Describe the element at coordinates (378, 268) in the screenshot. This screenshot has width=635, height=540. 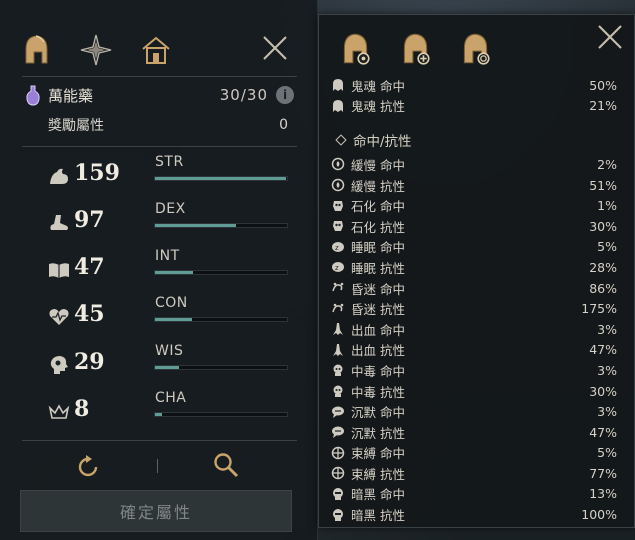
I see `resist-label: 睡眠 抗性` at that location.